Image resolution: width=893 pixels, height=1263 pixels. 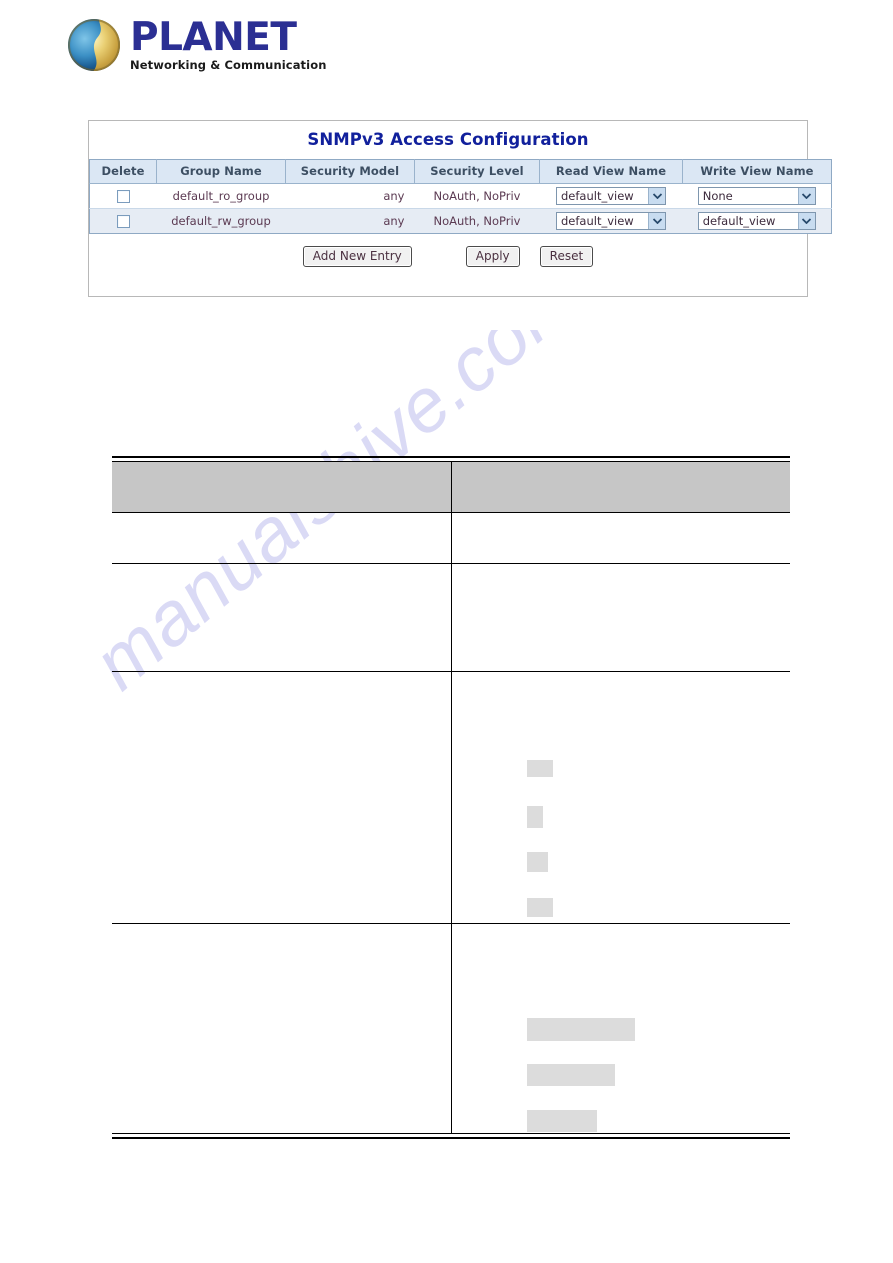 I want to click on write-view-name-select: None, so click(x=756, y=196).